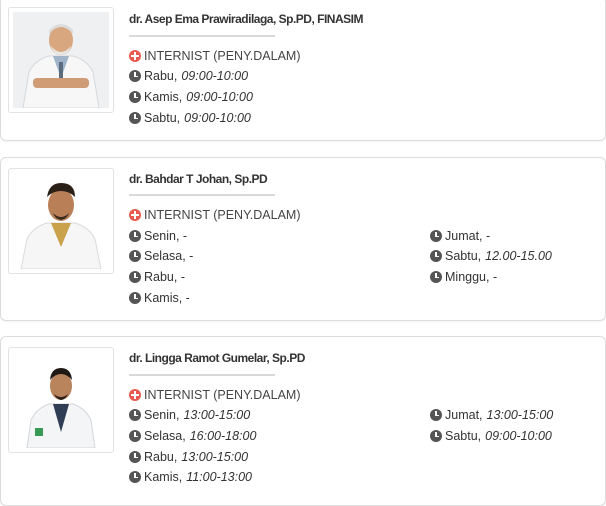  I want to click on schedule-item: Kamis, -, so click(159, 298).